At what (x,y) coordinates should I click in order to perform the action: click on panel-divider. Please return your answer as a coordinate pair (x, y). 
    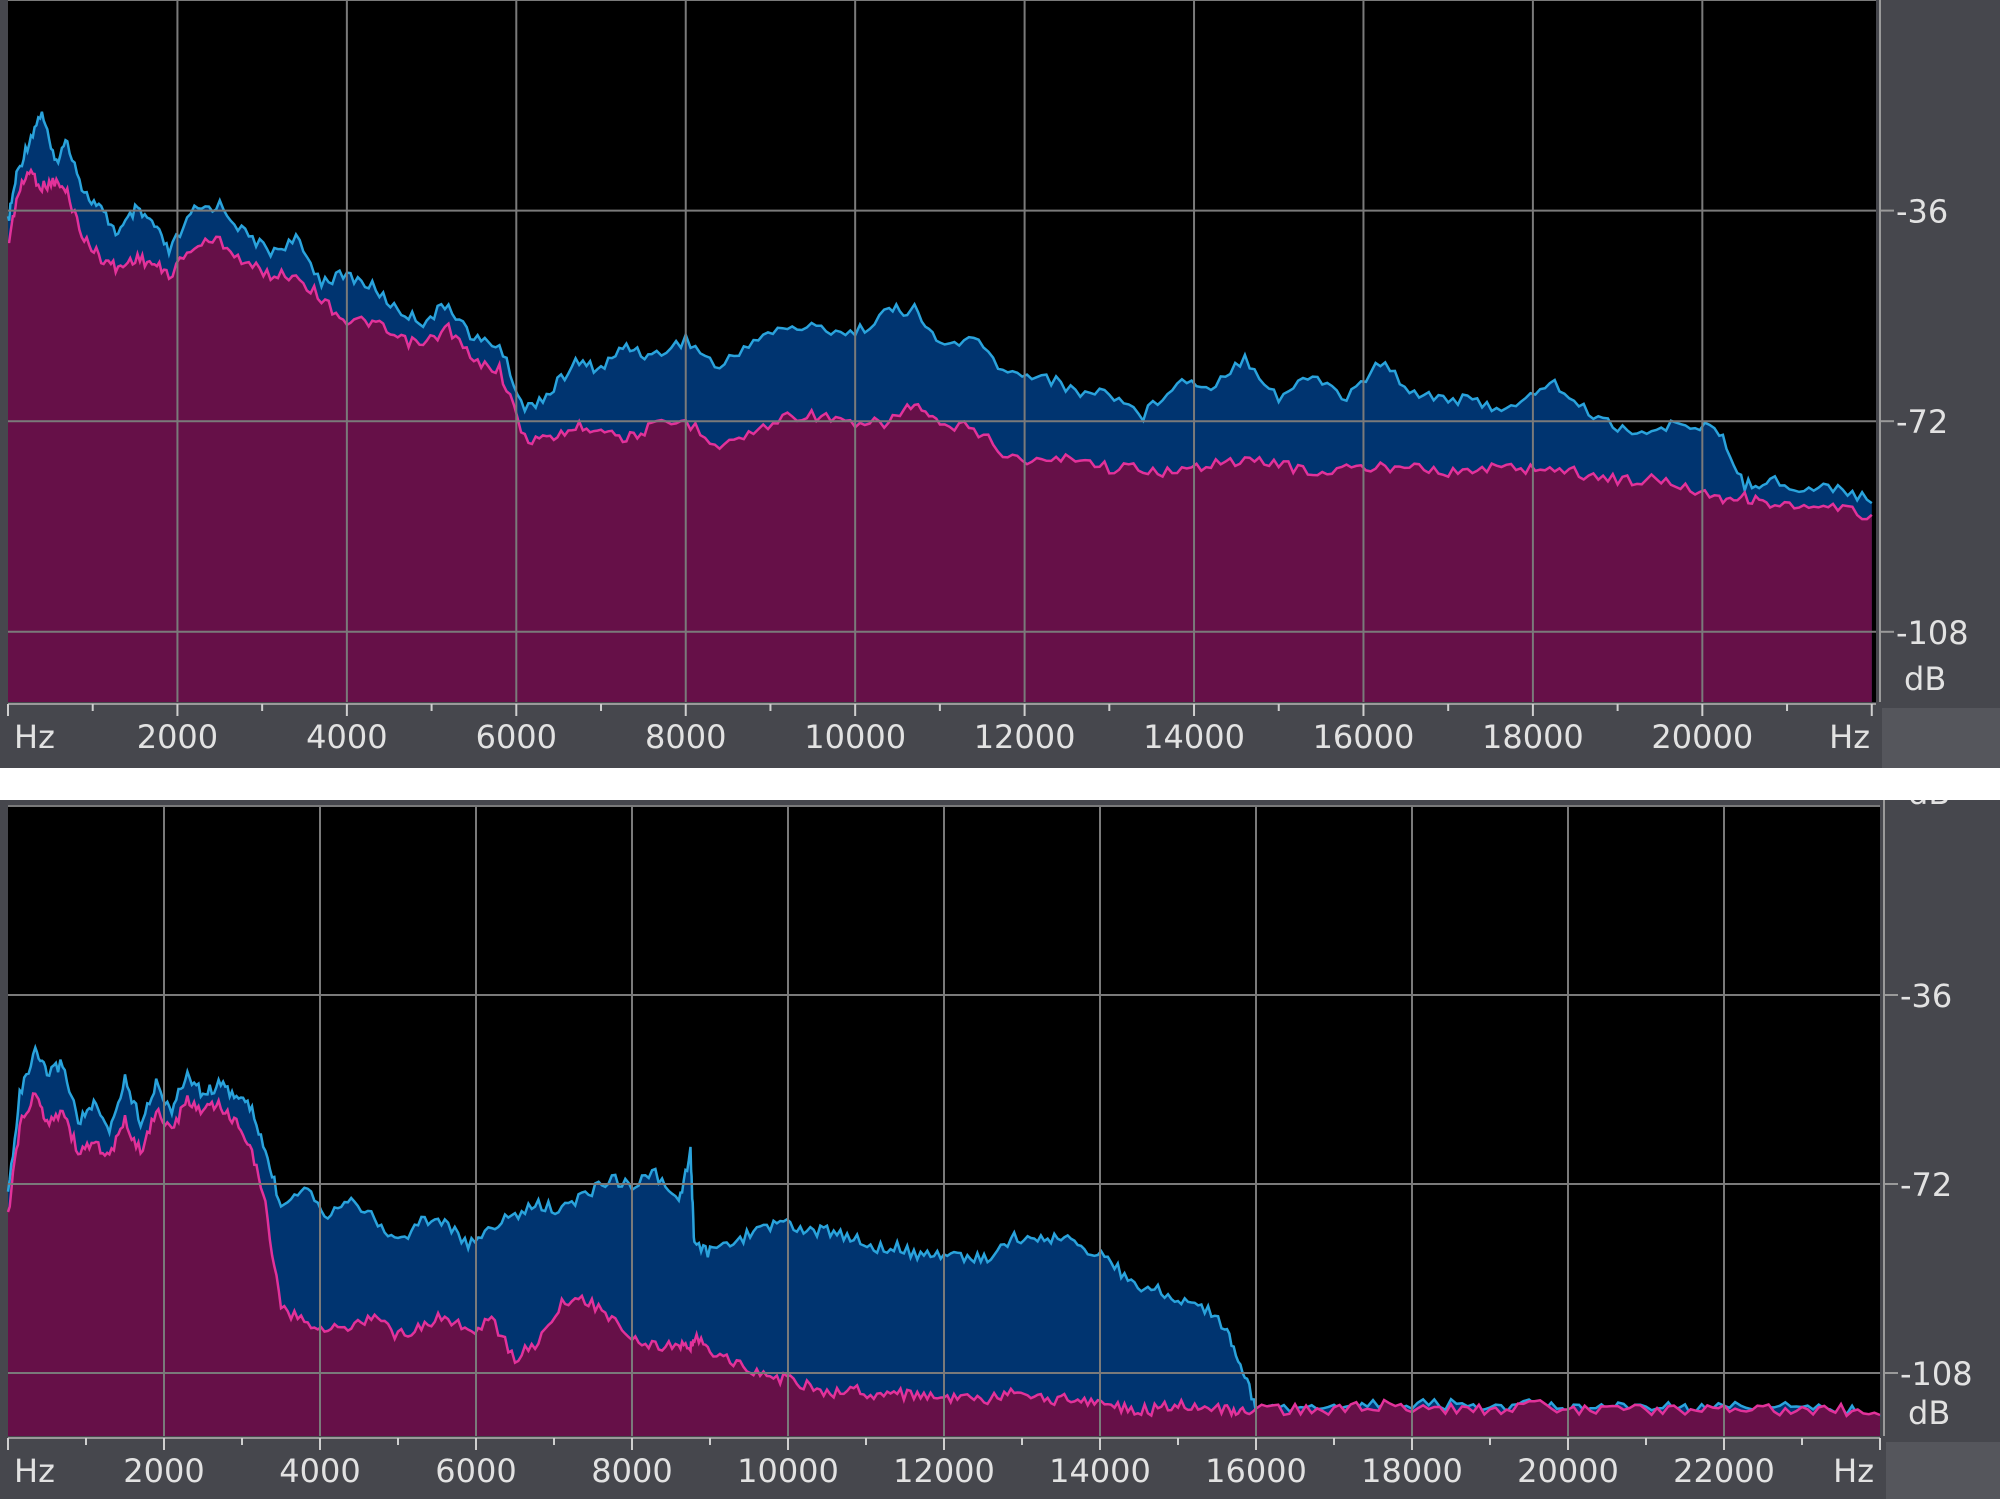
    Looking at the image, I should click on (1000, 784).